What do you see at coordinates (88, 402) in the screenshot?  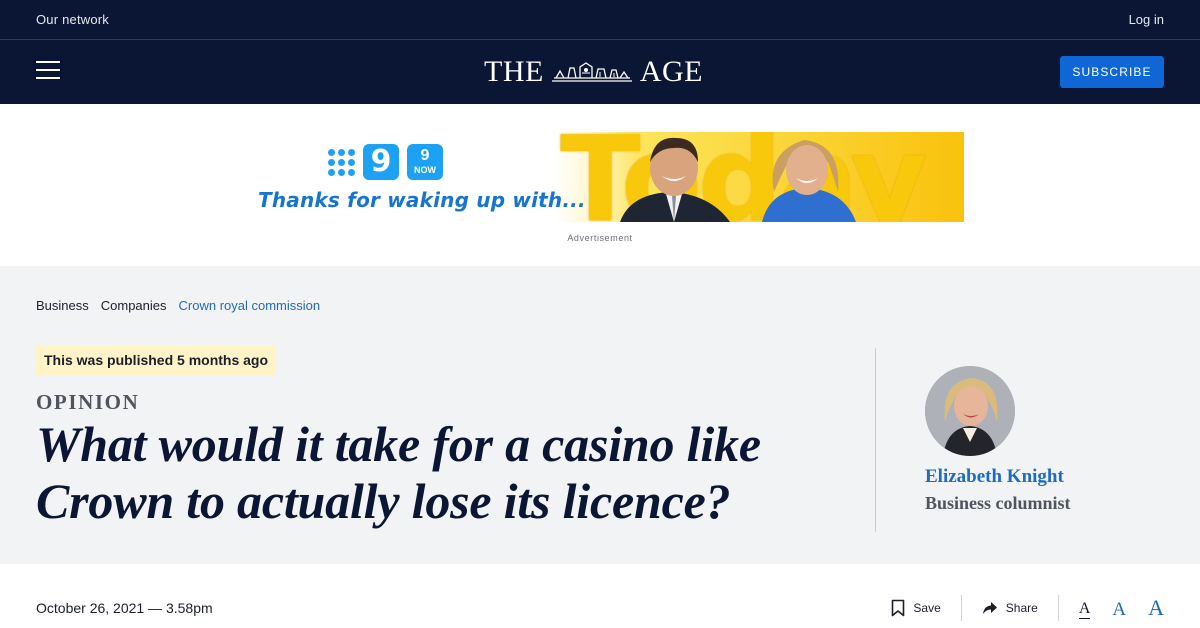 I see `article-kicker: OPINION` at bounding box center [88, 402].